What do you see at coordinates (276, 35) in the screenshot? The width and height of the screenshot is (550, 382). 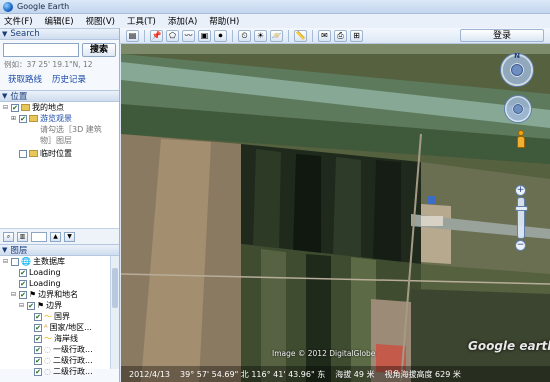 I see `planets-icon: 🪐` at bounding box center [276, 35].